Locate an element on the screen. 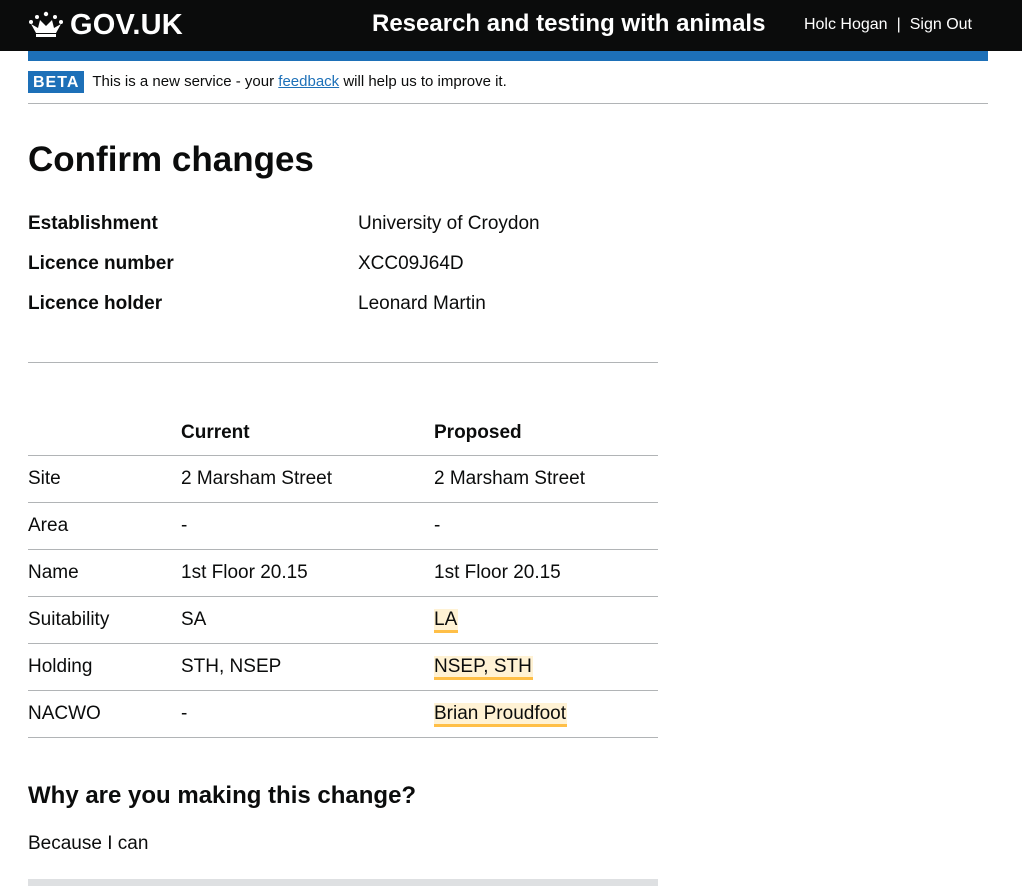 This screenshot has height=886, width=1022. table-row: Site 2 Marsham Street 2 Marsham Street is located at coordinates (343, 479).